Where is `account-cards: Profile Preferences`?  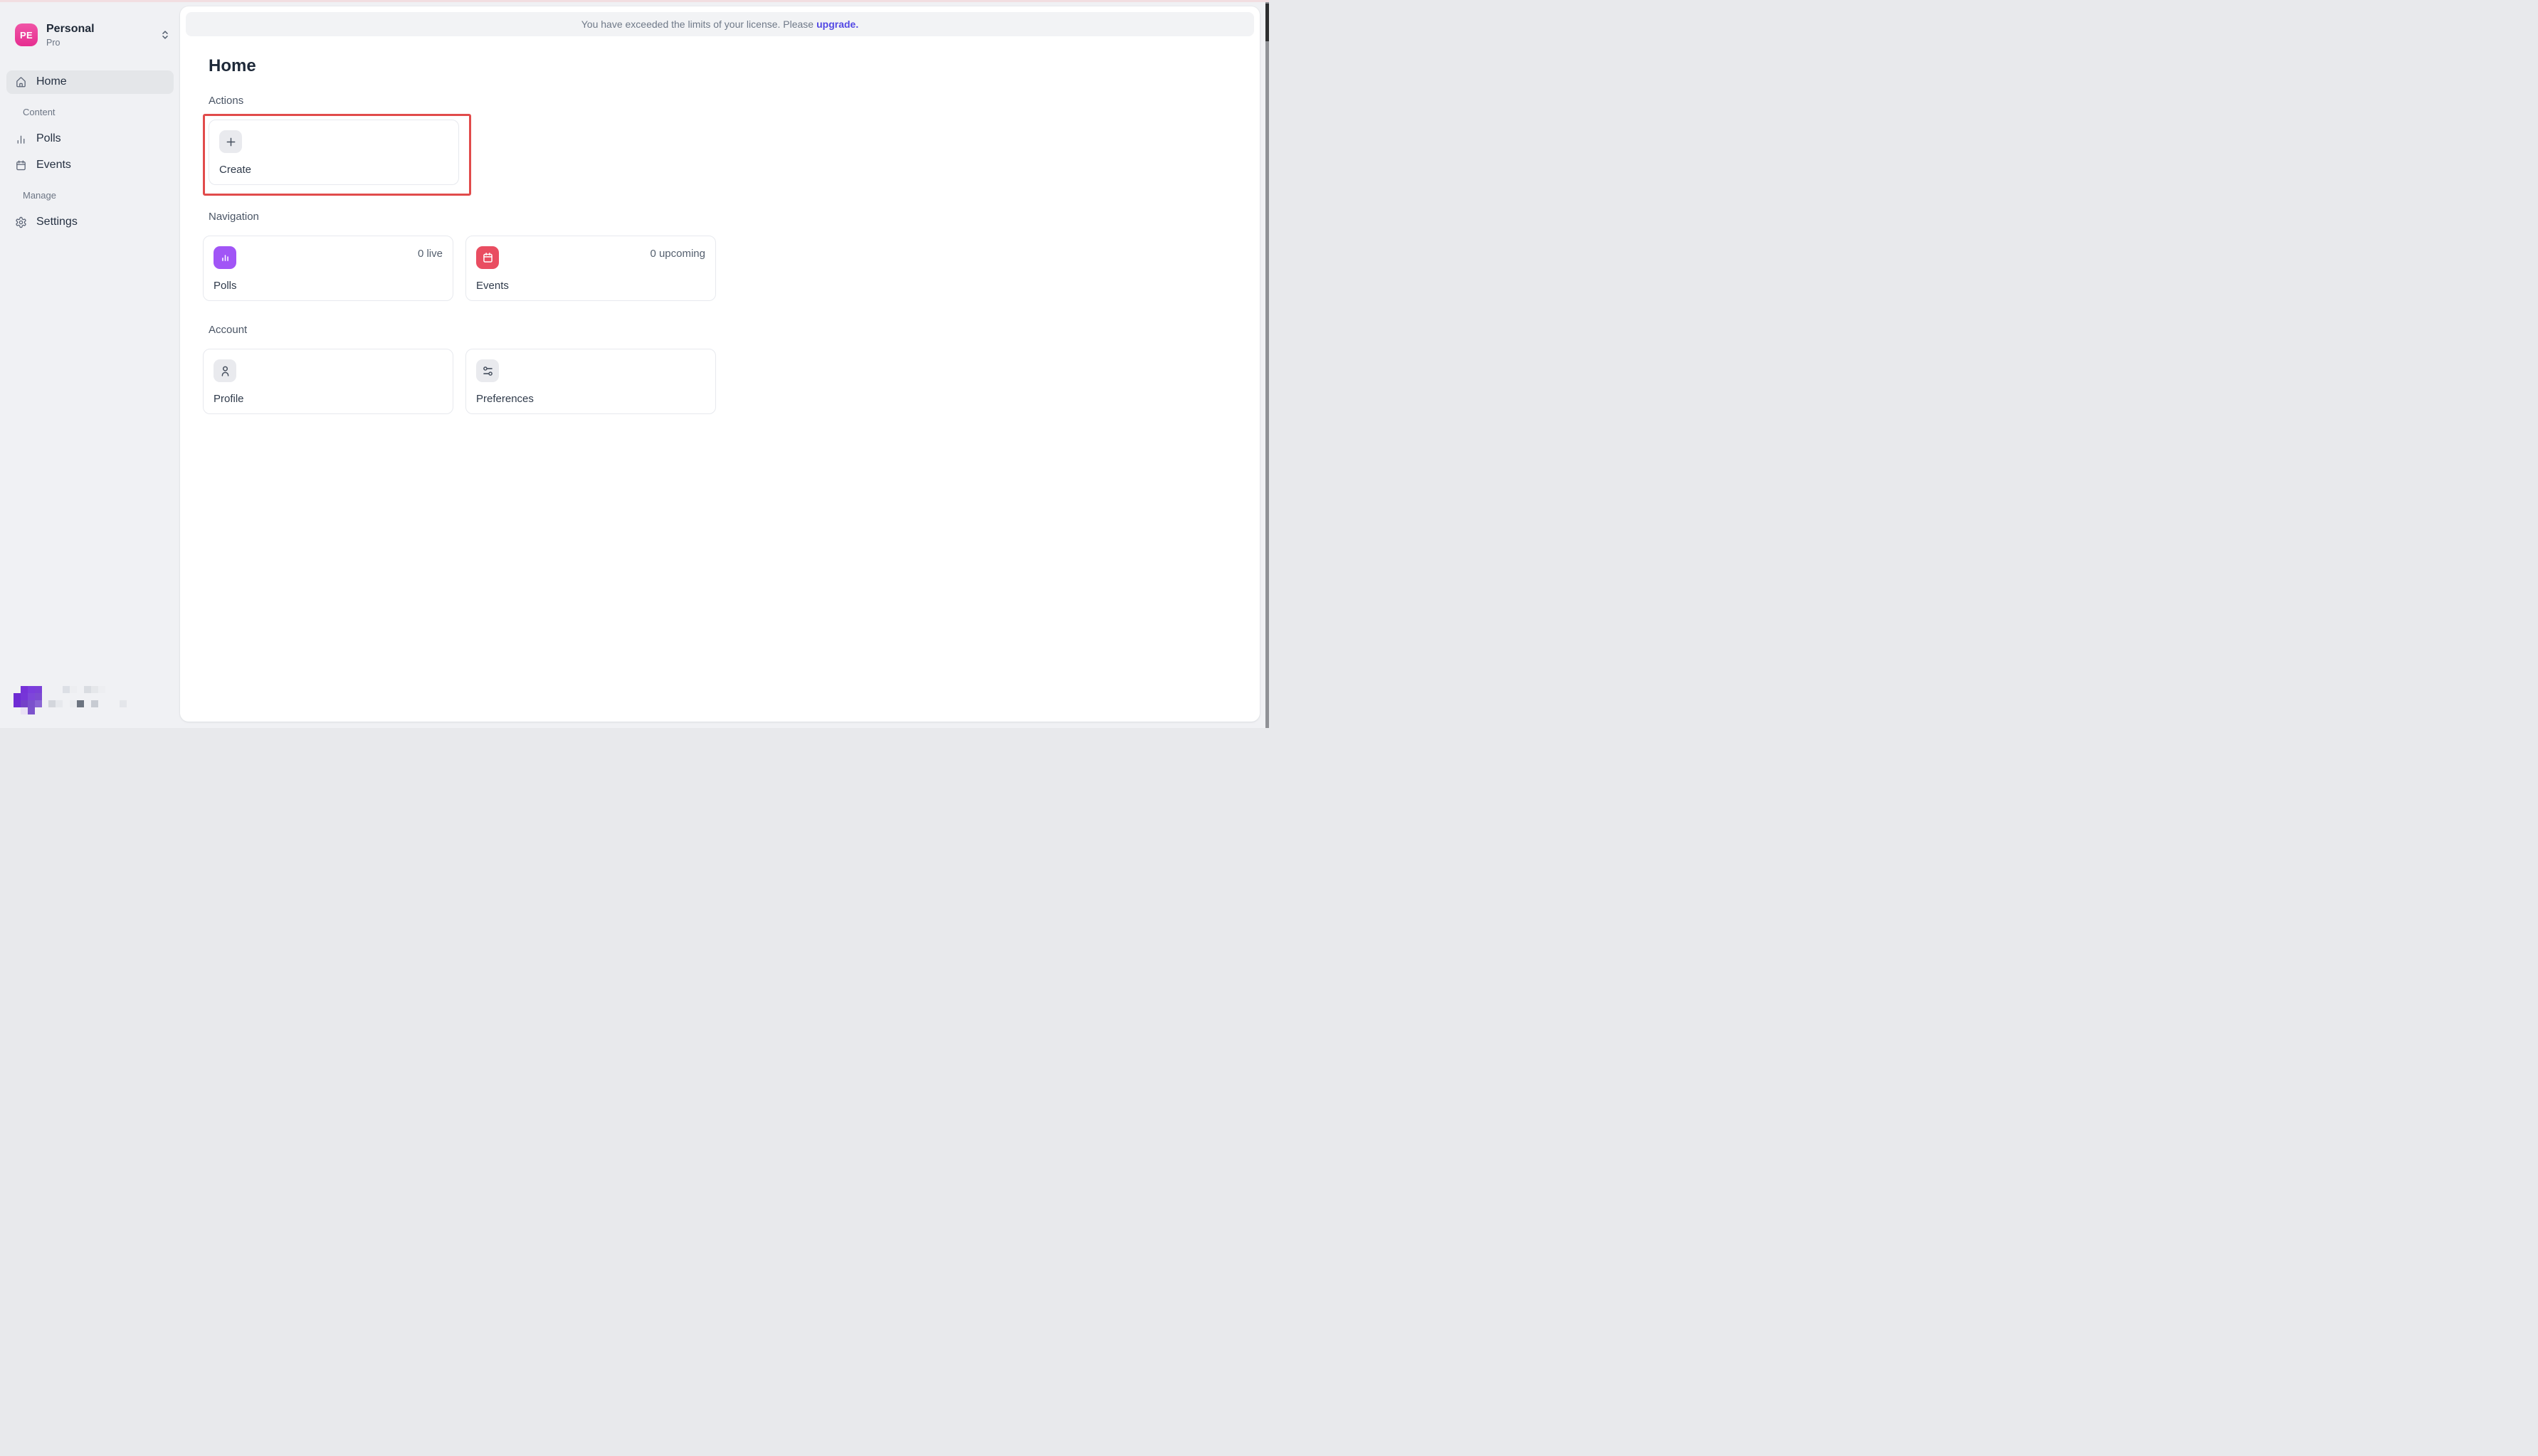
account-cards: Profile Preferences is located at coordinates (720, 381).